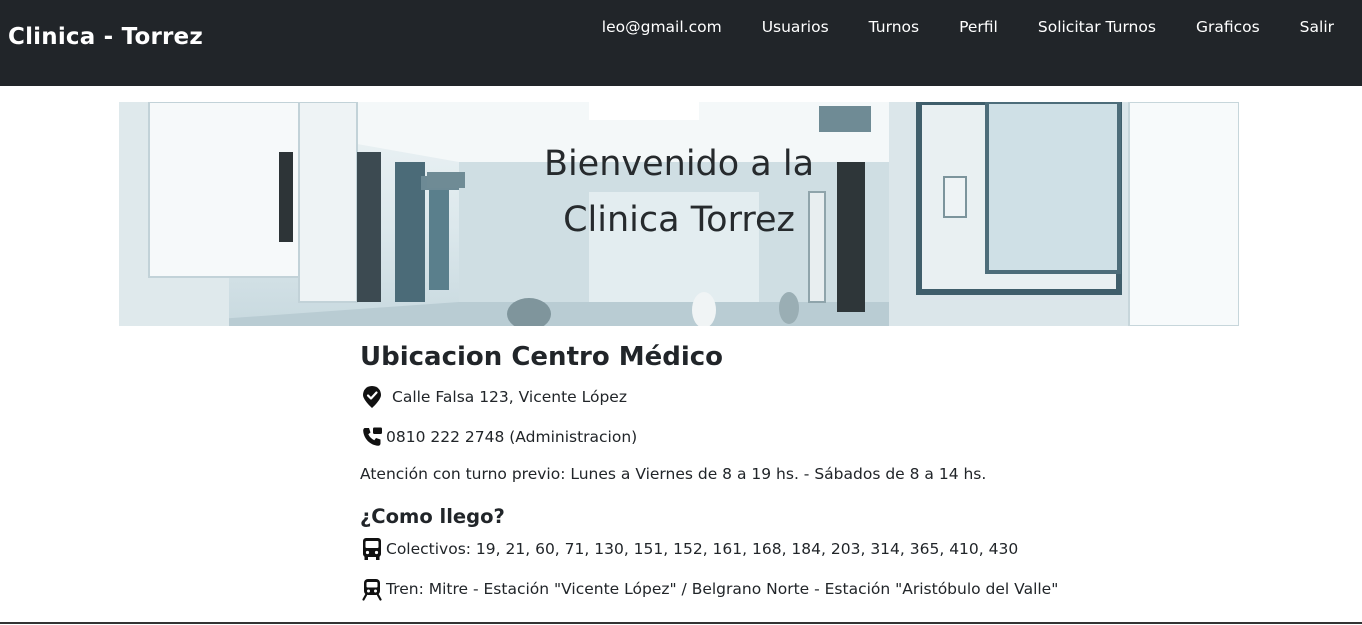 This screenshot has width=1362, height=625. I want to click on brand-logo-text: Clinica - Torrez, so click(105, 37).